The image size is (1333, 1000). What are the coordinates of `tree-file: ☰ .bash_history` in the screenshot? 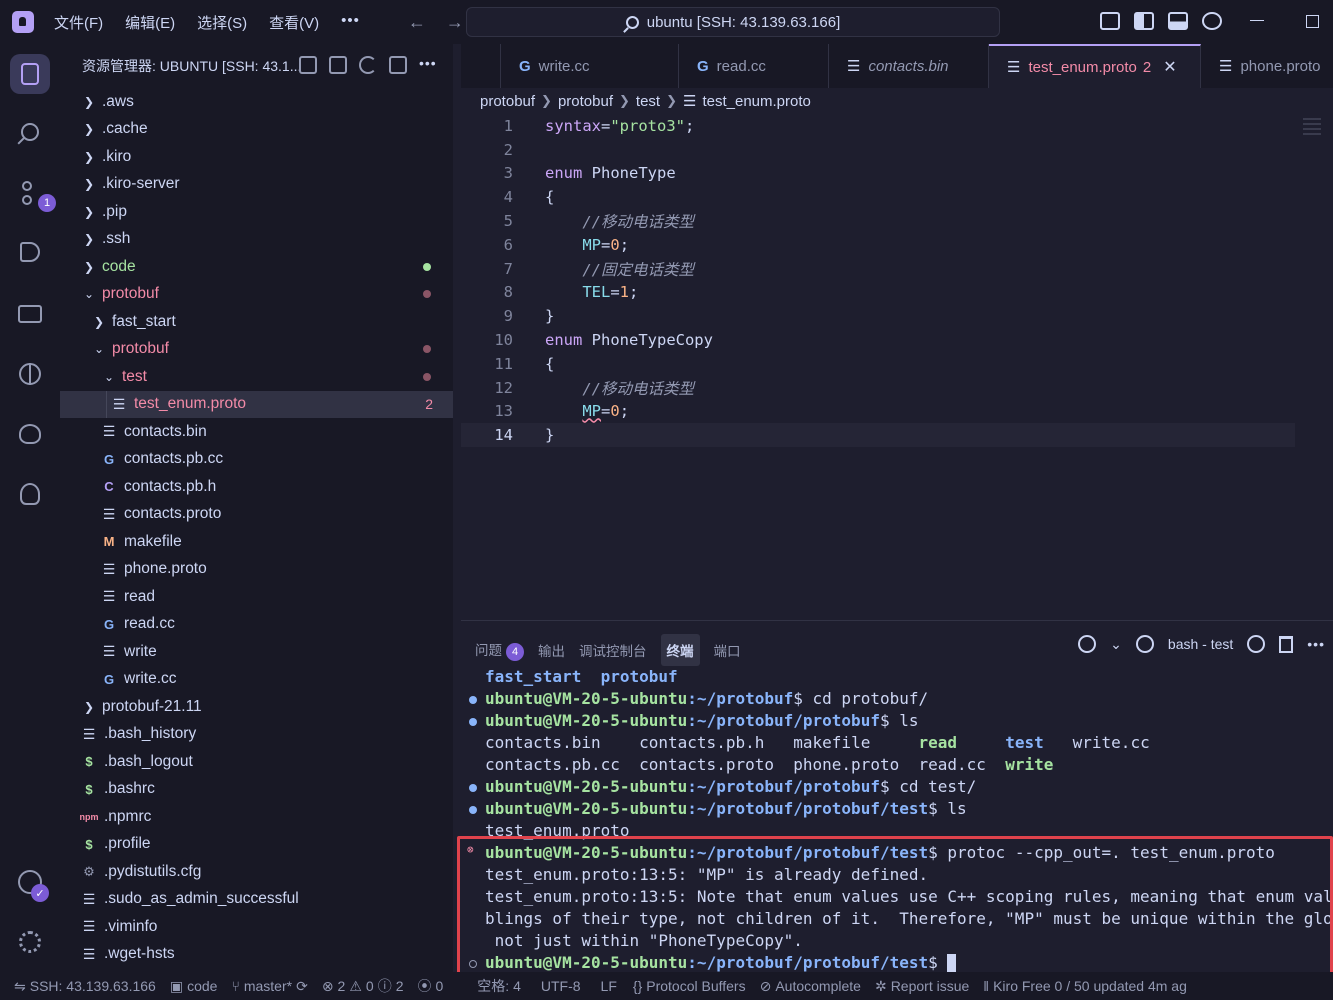 It's located at (256, 735).